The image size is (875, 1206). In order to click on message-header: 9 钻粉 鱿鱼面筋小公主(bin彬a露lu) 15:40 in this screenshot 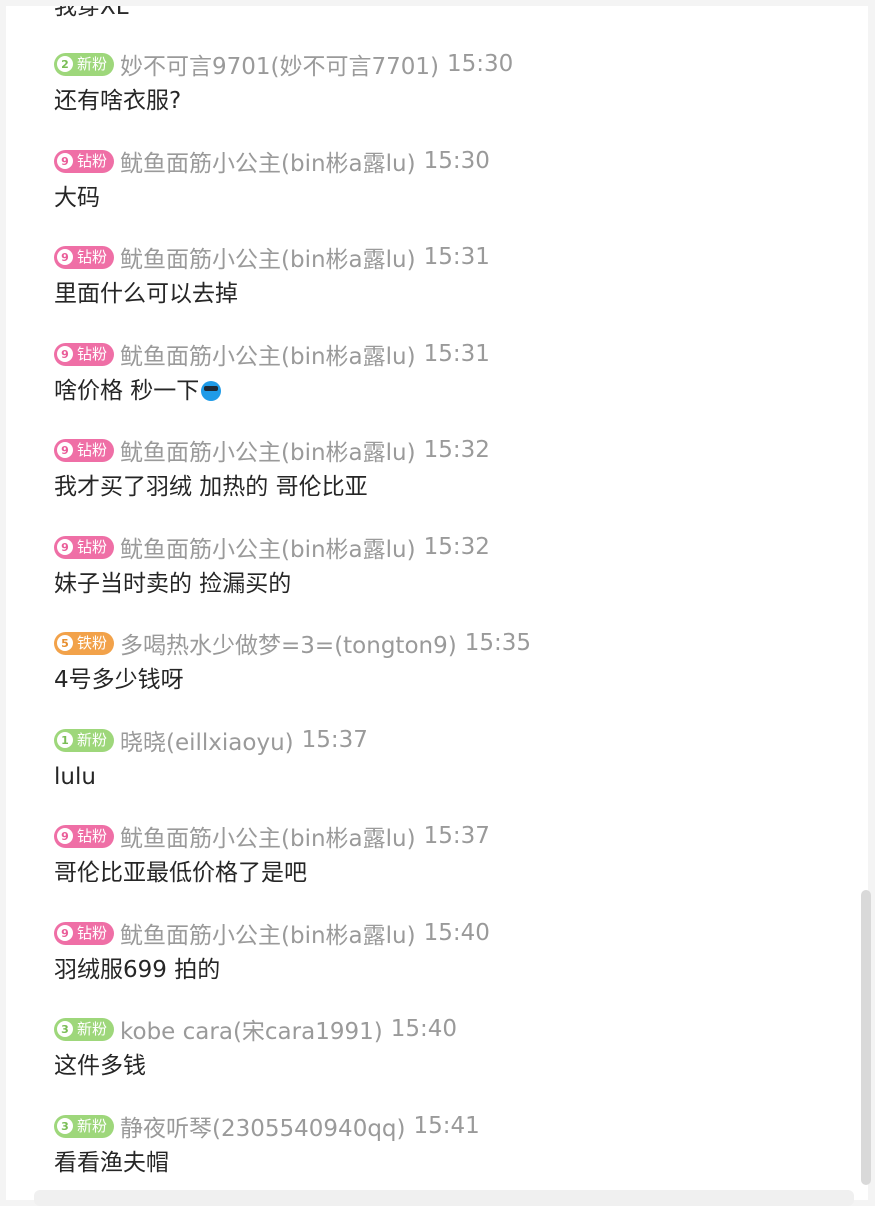, I will do `click(272, 933)`.